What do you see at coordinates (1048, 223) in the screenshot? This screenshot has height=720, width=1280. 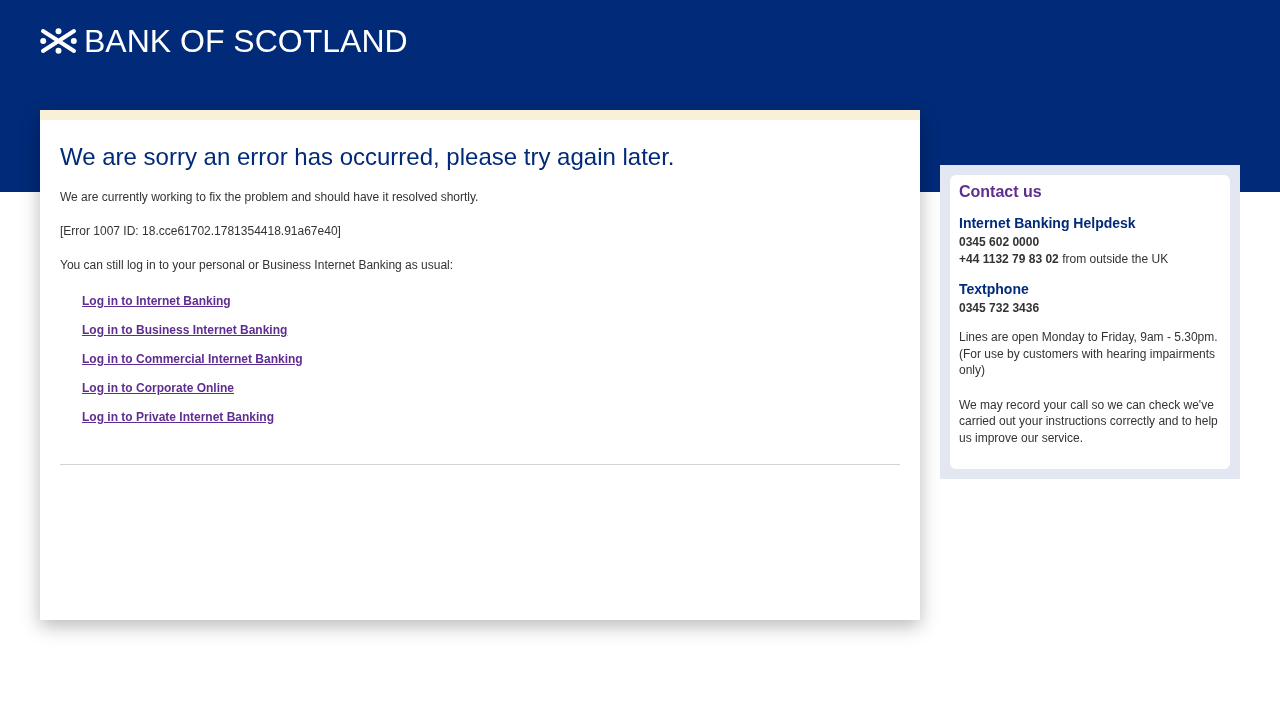 I see `contact-heading: Internet Banking Helpdesk` at bounding box center [1048, 223].